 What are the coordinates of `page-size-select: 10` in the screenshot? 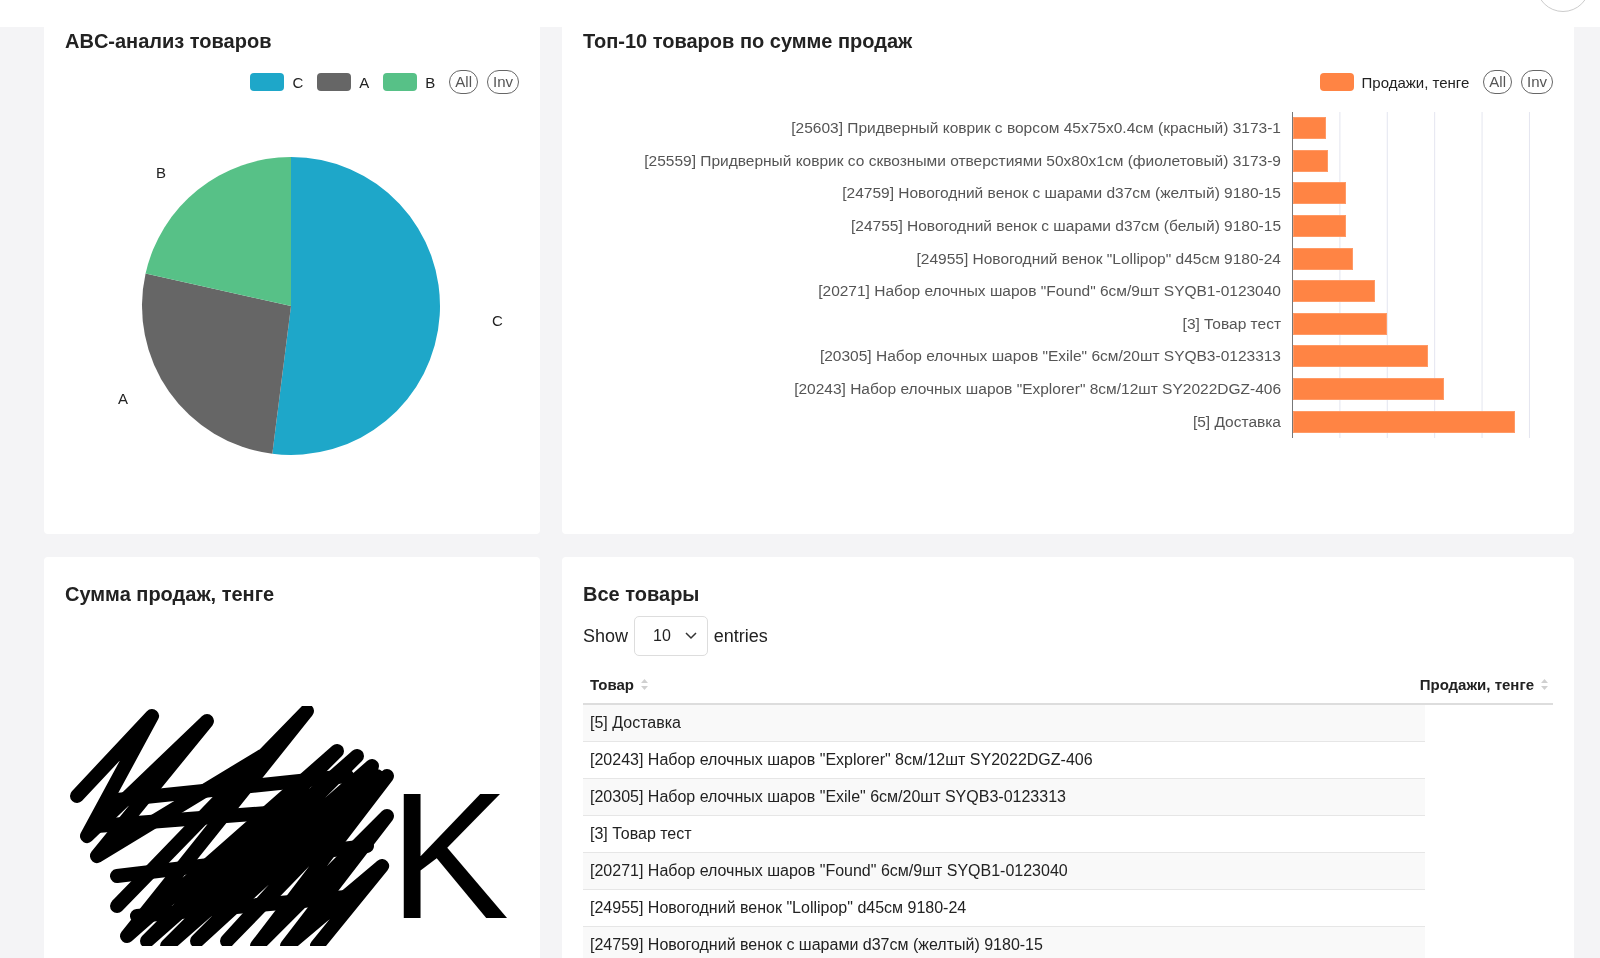 It's located at (671, 636).